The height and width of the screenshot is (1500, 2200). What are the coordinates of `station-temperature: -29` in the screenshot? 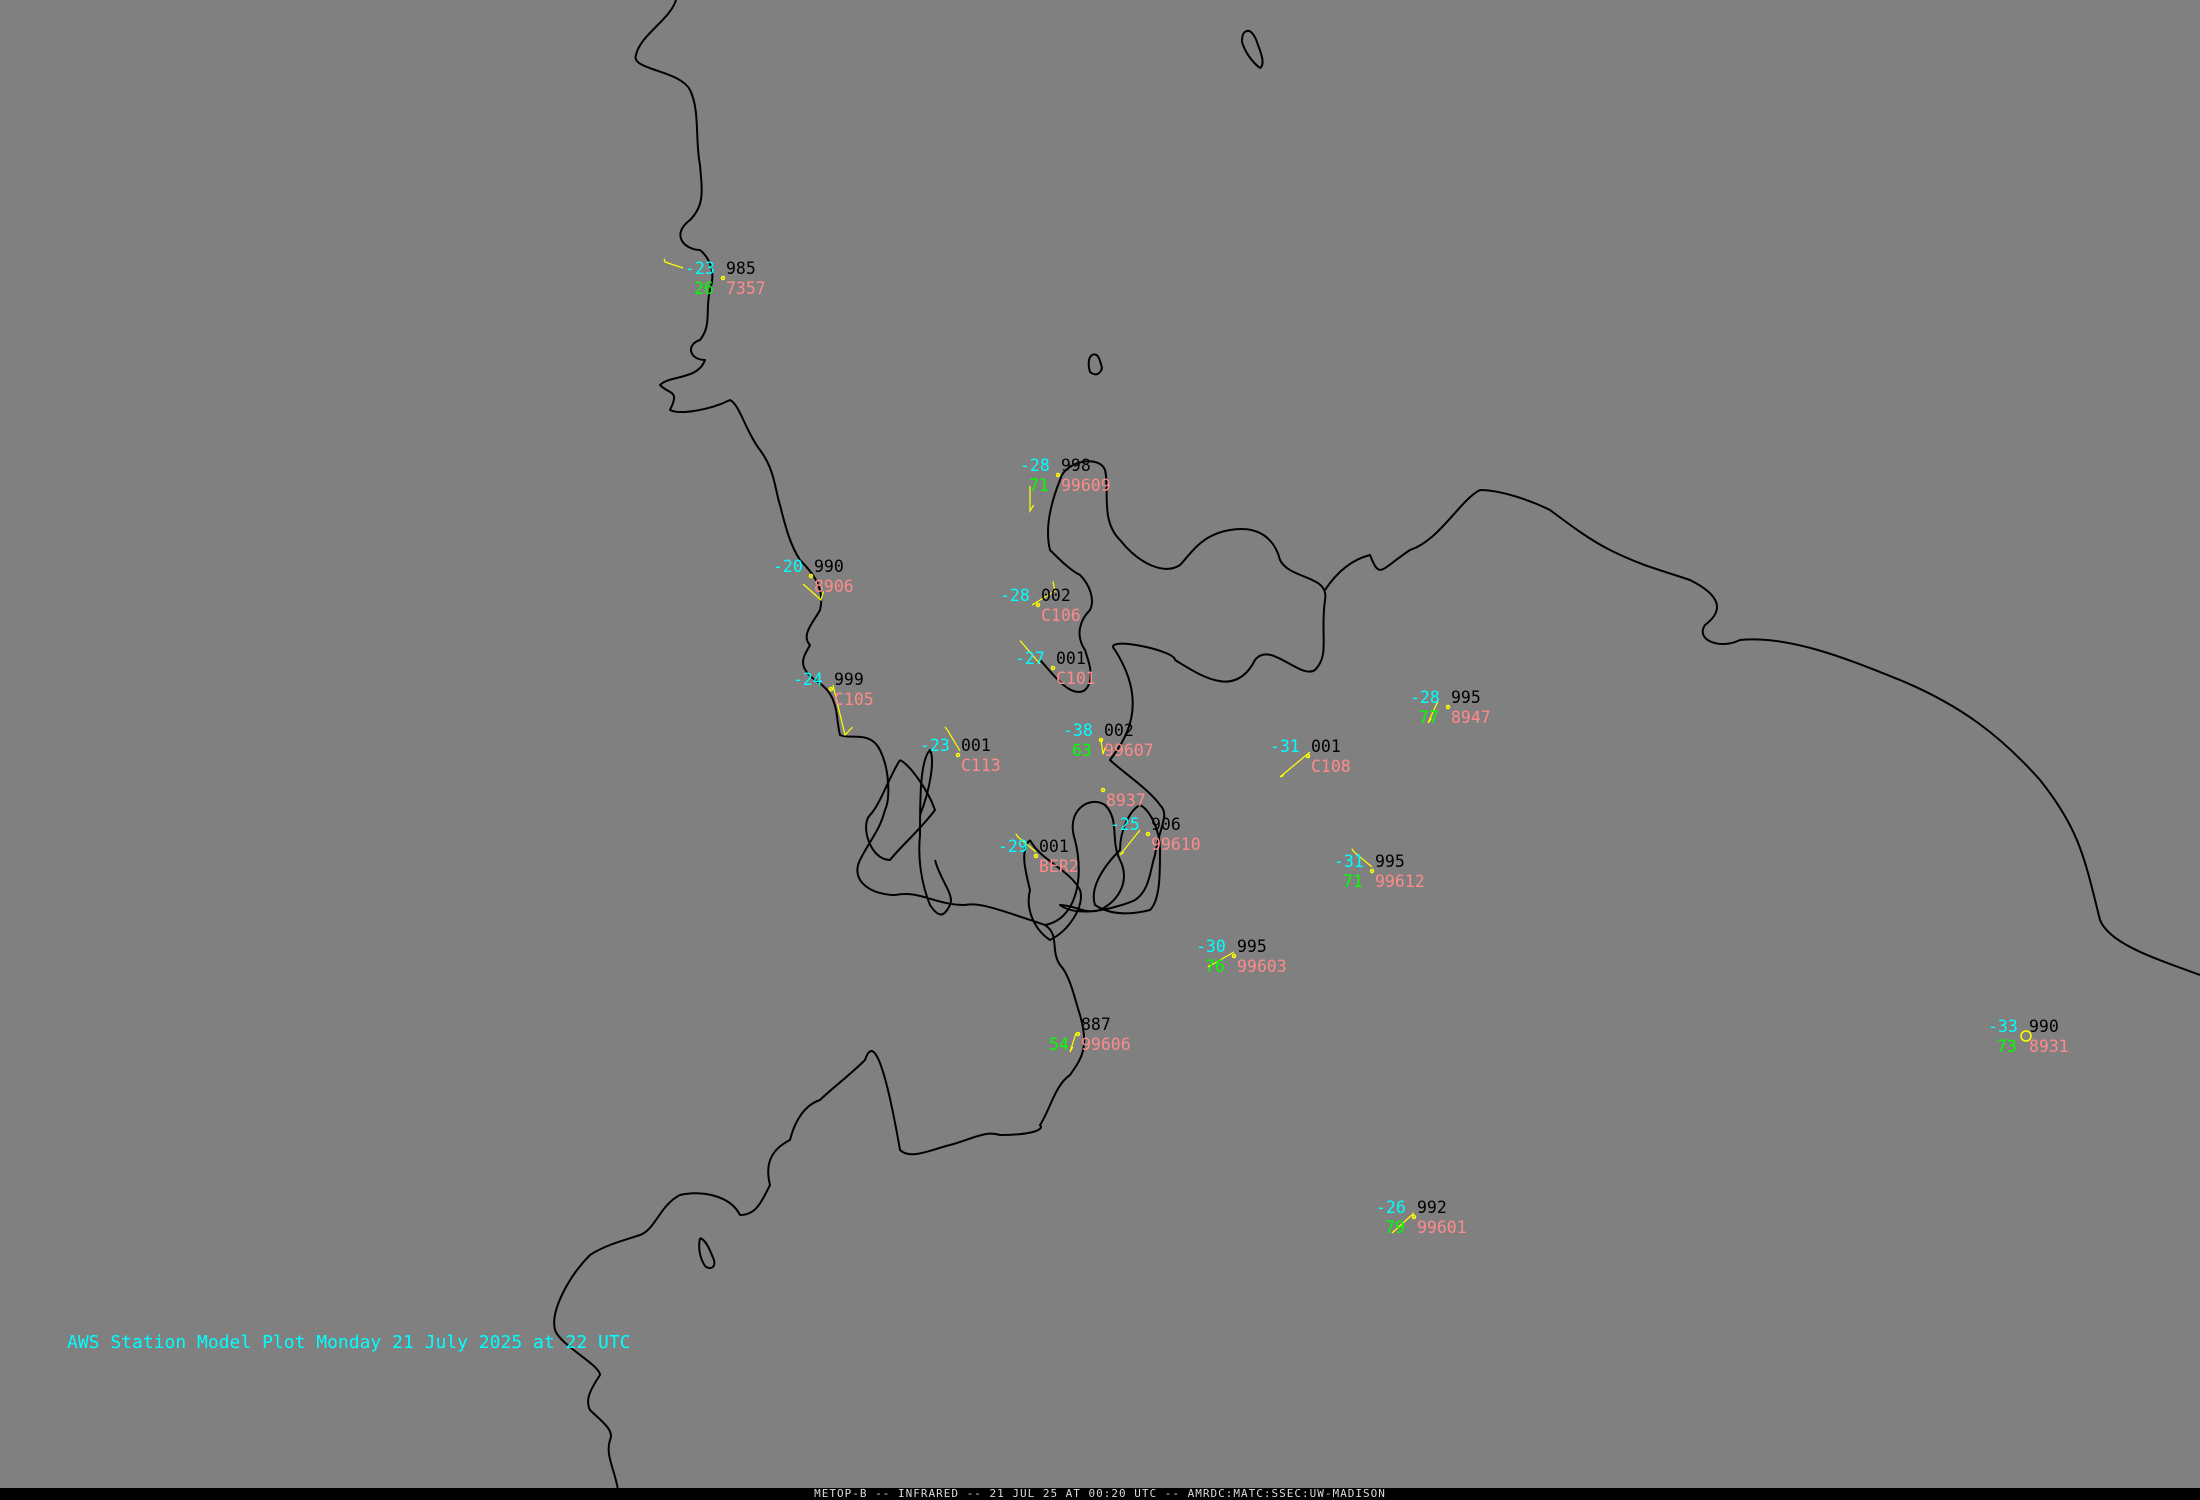 It's located at (1013, 846).